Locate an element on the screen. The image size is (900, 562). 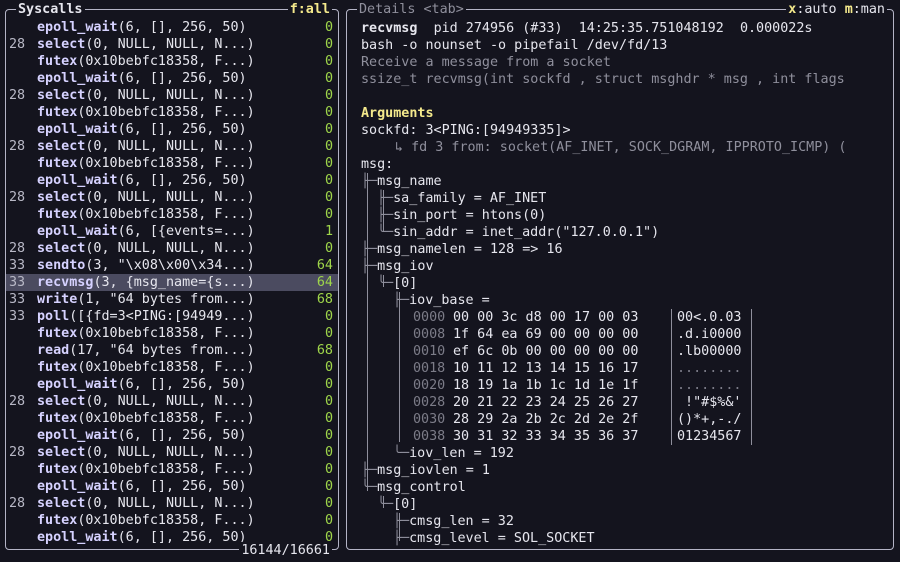
syscall-description: Receive a message from a socket is located at coordinates (486, 62).